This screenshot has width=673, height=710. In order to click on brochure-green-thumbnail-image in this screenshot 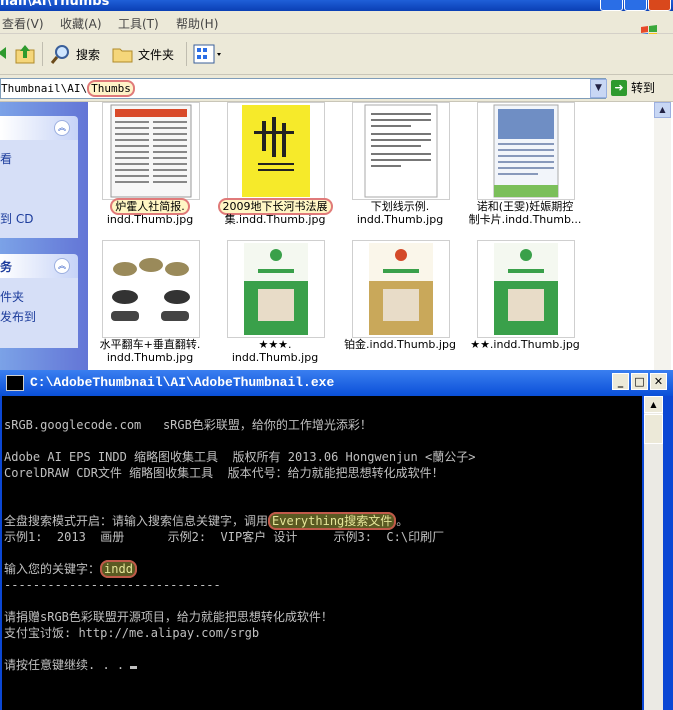, I will do `click(276, 289)`.